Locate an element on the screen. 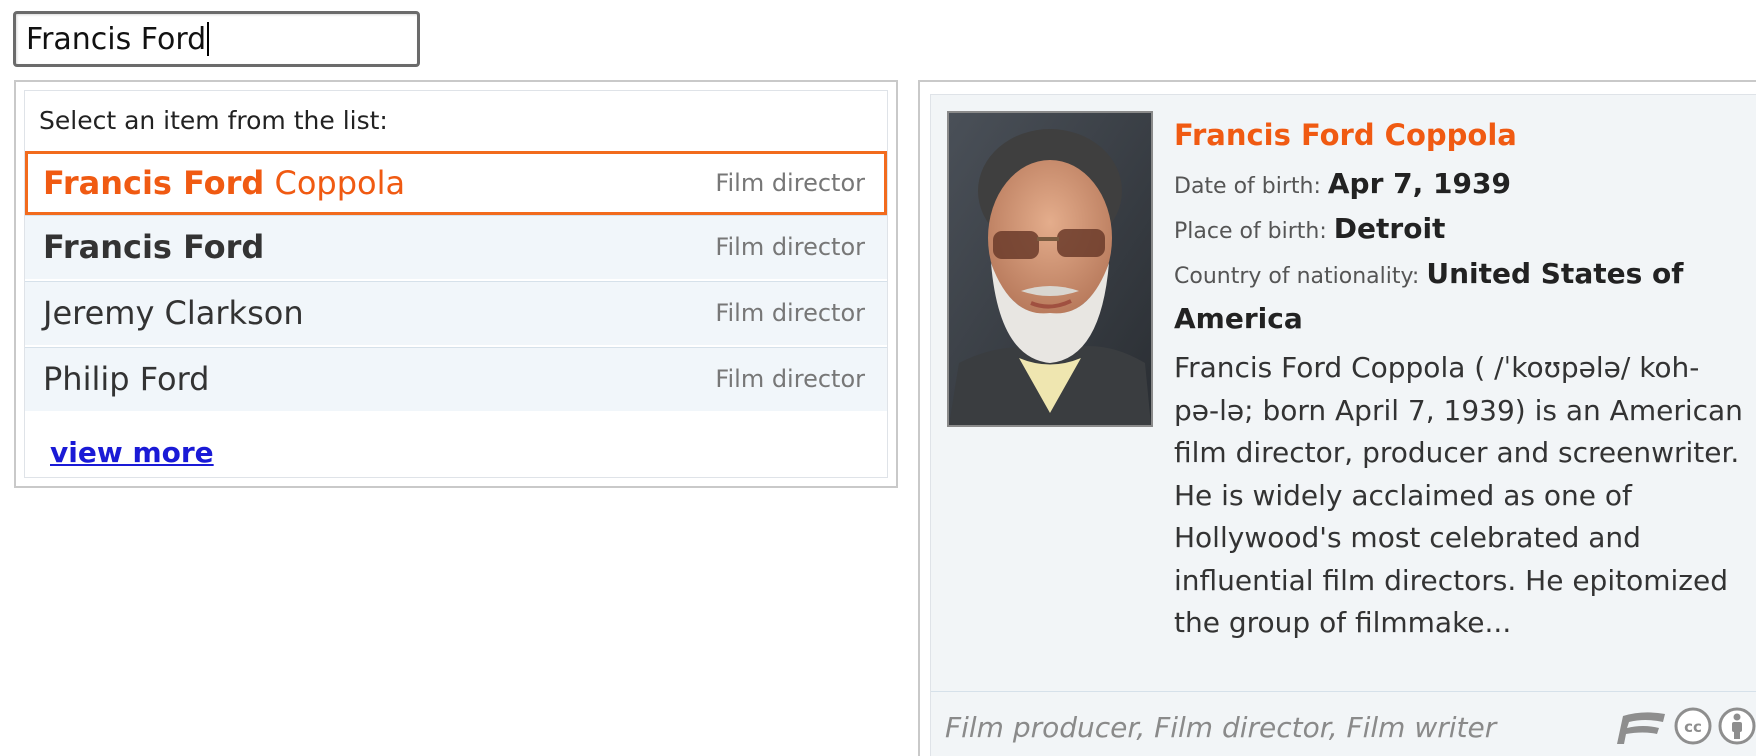 This screenshot has height=756, width=1756. suggestion-item-francis-ford-coppola: Francis Ford Coppola Film director is located at coordinates (456, 183).